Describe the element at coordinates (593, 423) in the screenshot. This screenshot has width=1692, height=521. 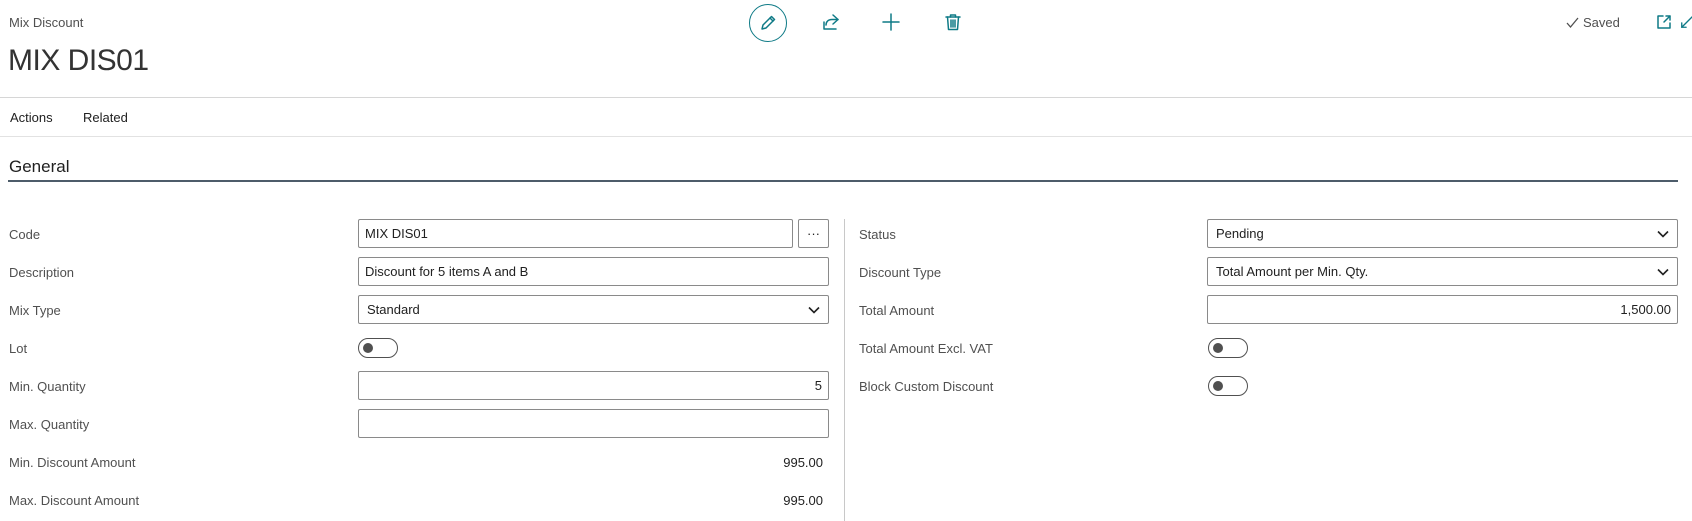
I see `max-quantity-field` at that location.